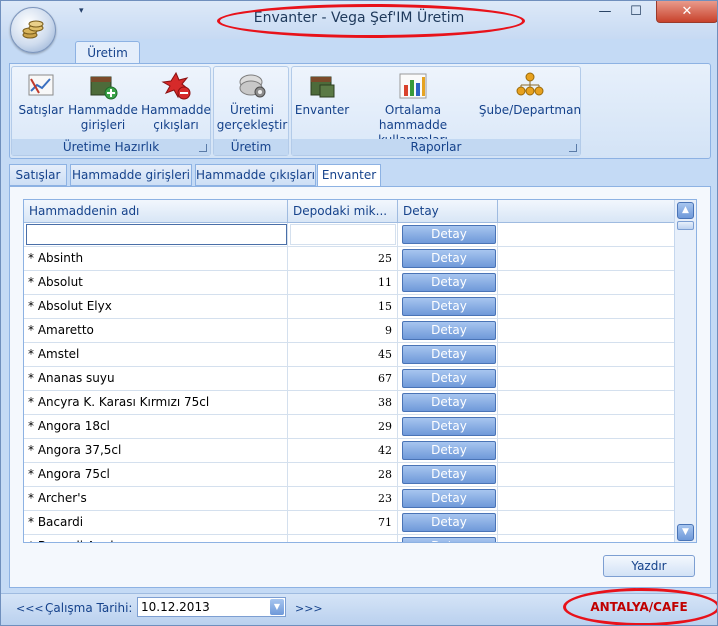 Image resolution: width=718 pixels, height=626 pixels. I want to click on table-row: * Bacardi 71 Detay, so click(349, 523).